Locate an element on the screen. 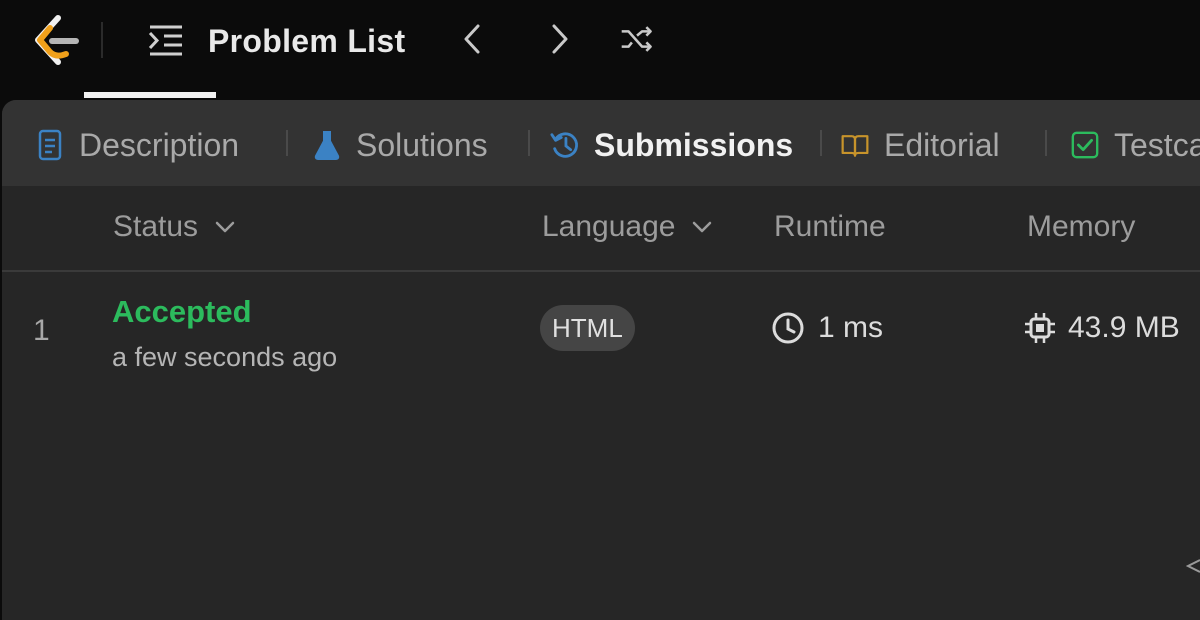  book-icon is located at coordinates (855, 146).